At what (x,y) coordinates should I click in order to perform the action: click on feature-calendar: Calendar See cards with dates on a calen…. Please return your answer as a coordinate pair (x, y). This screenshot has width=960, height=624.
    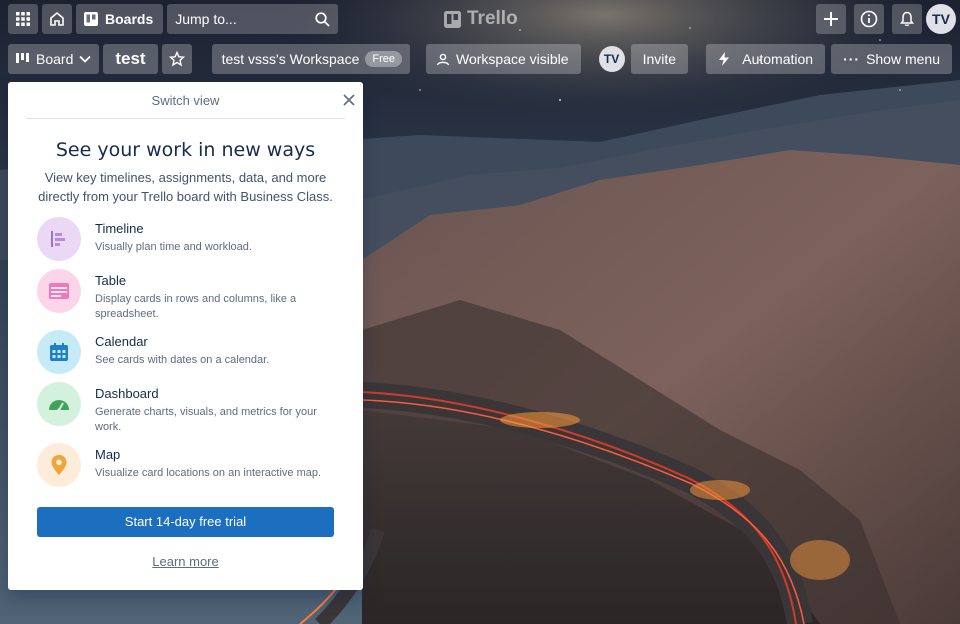
    Looking at the image, I should click on (185, 352).